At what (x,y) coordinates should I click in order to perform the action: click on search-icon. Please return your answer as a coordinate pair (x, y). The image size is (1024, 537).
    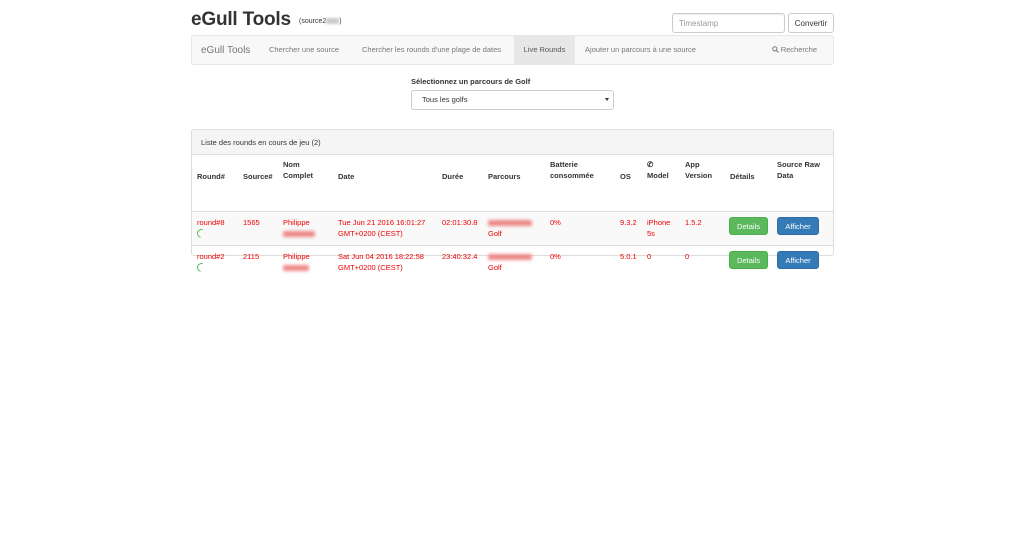
    Looking at the image, I should click on (775, 49).